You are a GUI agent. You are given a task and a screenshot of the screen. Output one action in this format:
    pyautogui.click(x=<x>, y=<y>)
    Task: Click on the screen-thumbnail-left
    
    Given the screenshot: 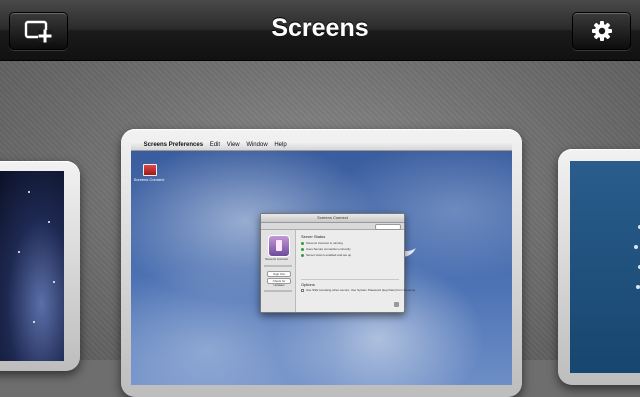 What is the action you would take?
    pyautogui.click(x=32, y=266)
    